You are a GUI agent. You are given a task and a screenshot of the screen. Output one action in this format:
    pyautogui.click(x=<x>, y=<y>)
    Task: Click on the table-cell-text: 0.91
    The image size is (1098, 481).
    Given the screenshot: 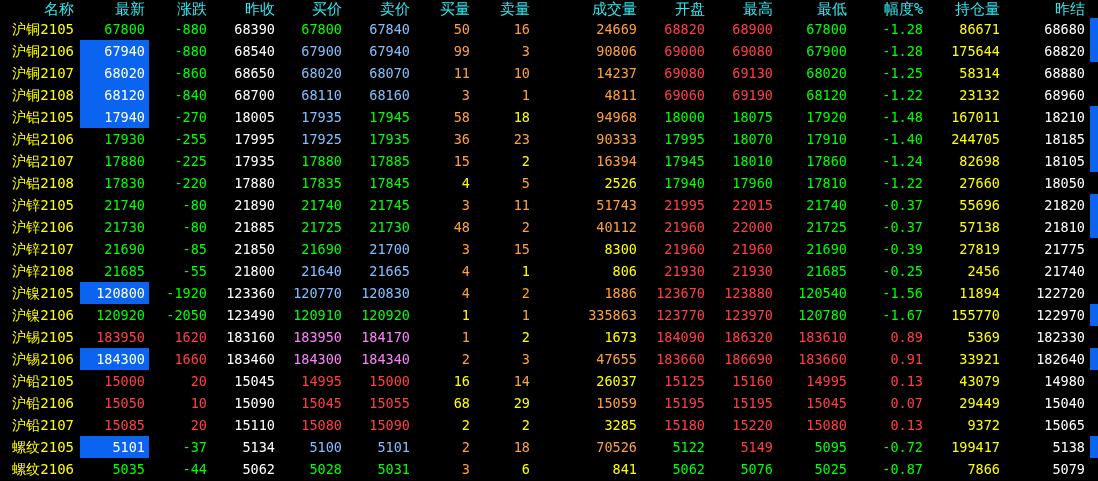 What is the action you would take?
    pyautogui.click(x=906, y=359)
    